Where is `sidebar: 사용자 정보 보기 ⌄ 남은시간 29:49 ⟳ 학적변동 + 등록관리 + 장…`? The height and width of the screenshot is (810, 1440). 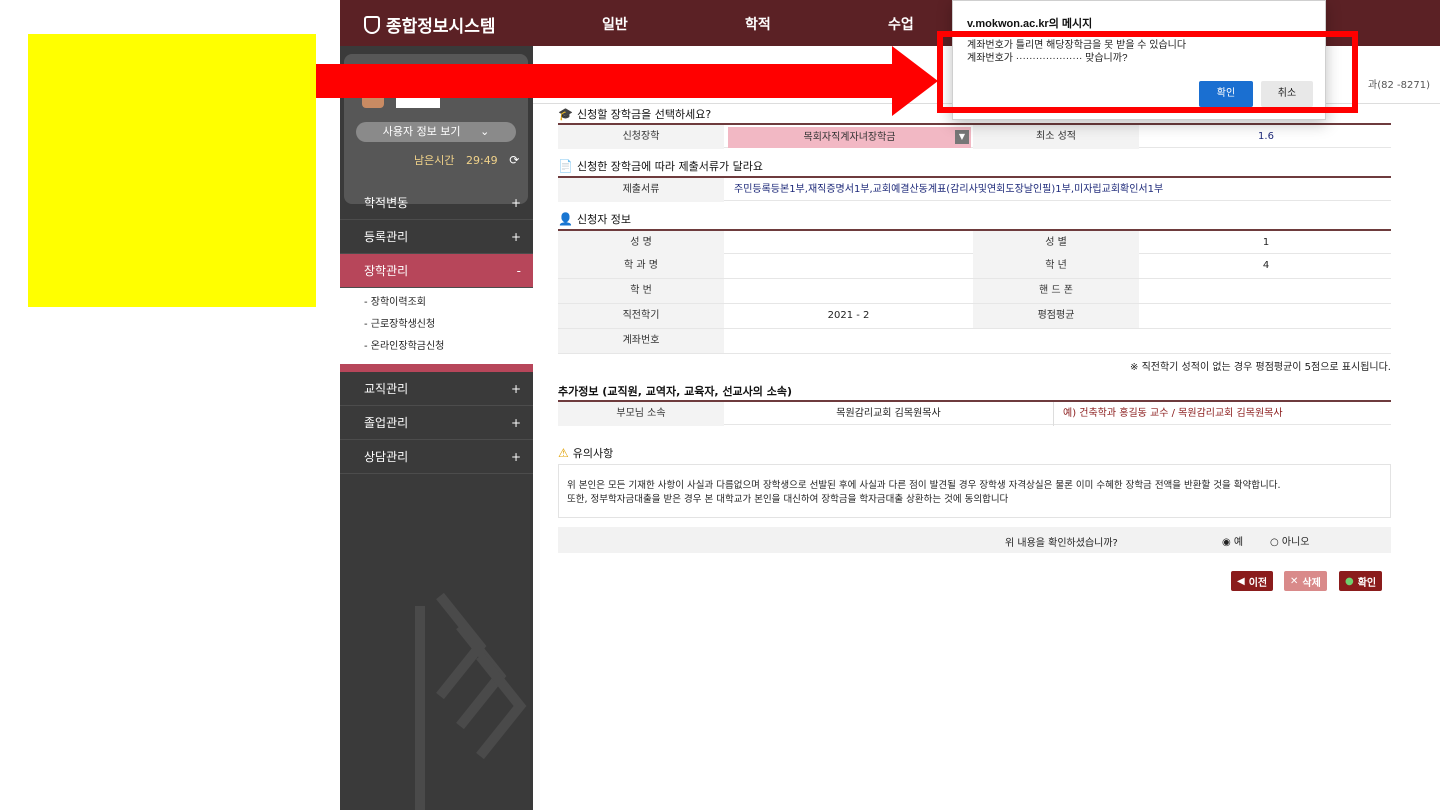
sidebar: 사용자 정보 보기 ⌄ 남은시간 29:49 ⟳ 학적변동 + 등록관리 + 장… is located at coordinates (436, 428).